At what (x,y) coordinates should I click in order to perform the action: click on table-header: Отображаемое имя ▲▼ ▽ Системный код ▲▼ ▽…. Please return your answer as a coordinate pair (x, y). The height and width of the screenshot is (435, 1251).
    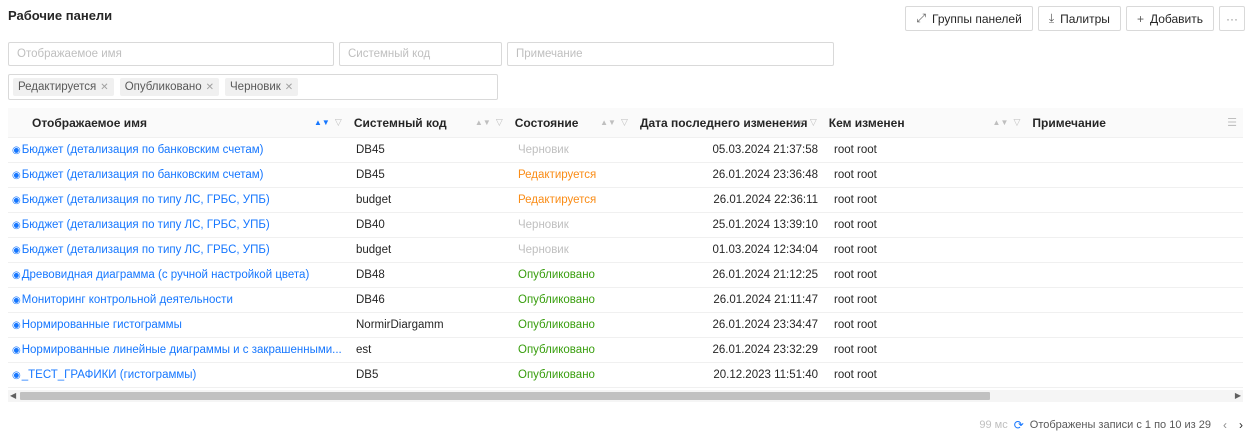
    Looking at the image, I should click on (625, 123).